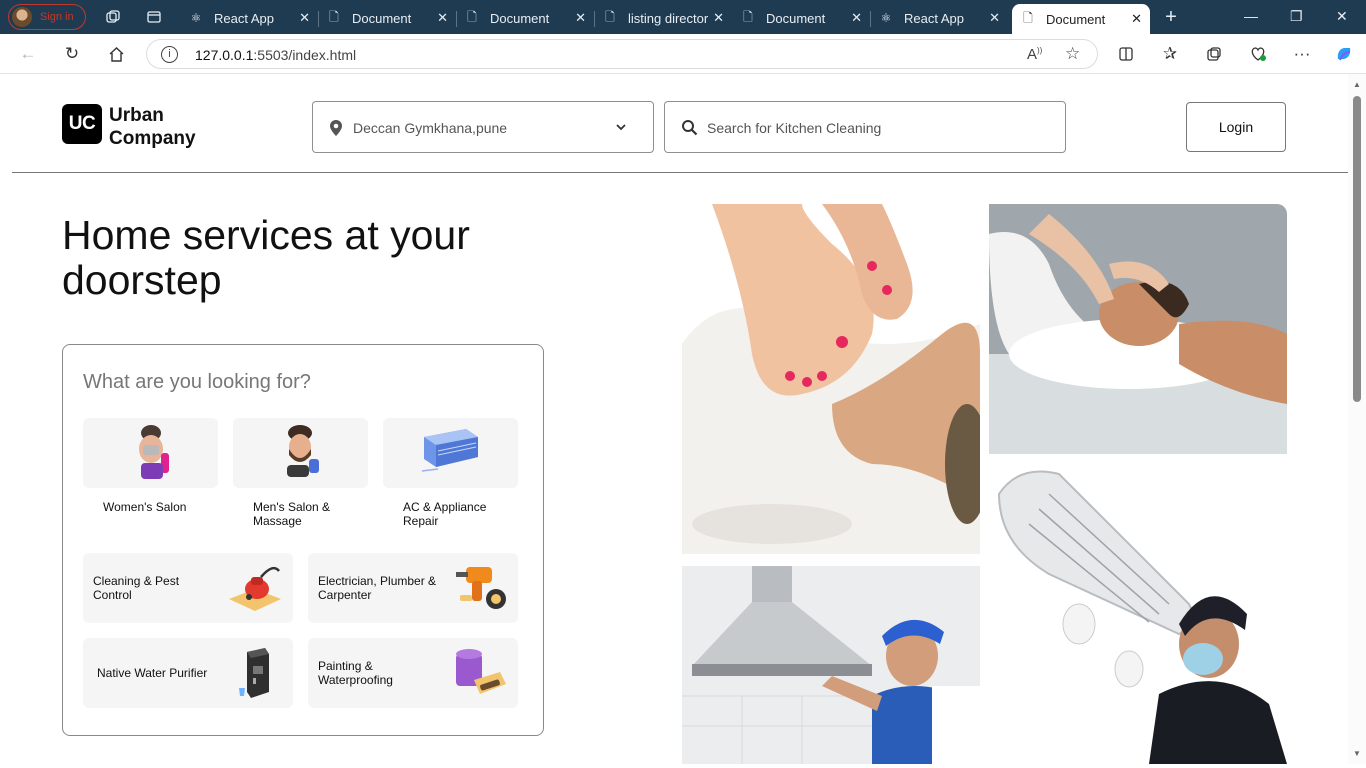 This screenshot has height=768, width=1366. What do you see at coordinates (116, 54) in the screenshot?
I see `home-icon` at bounding box center [116, 54].